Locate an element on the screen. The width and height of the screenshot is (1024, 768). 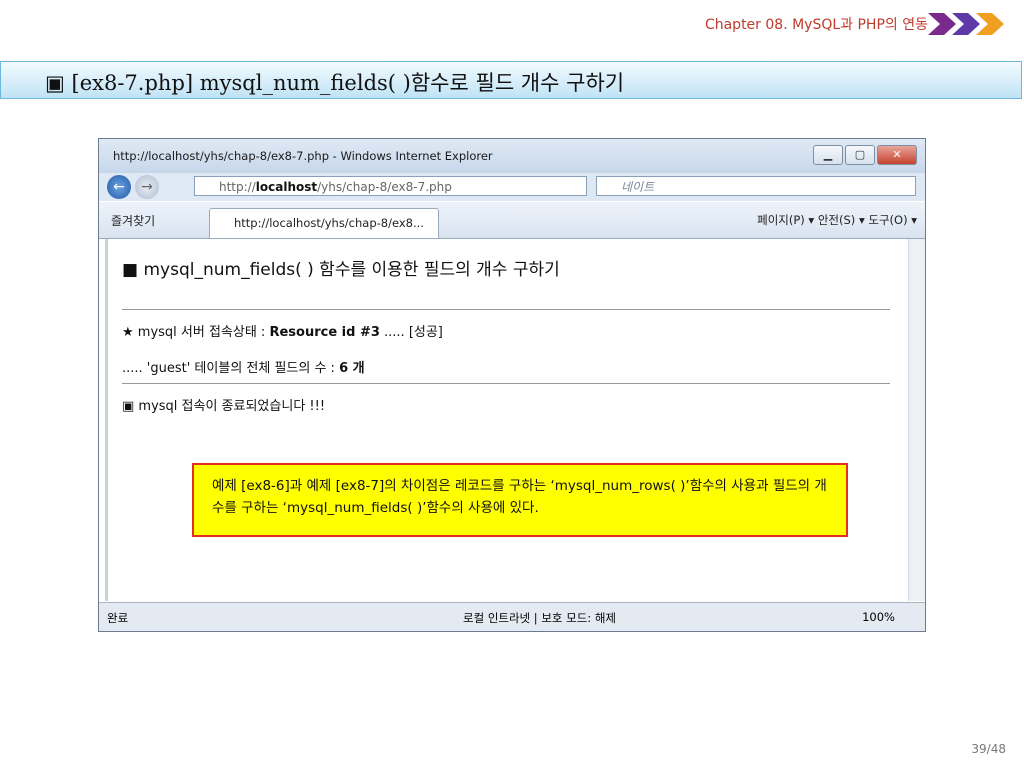
forward-arrow-icon: → is located at coordinates (147, 187).